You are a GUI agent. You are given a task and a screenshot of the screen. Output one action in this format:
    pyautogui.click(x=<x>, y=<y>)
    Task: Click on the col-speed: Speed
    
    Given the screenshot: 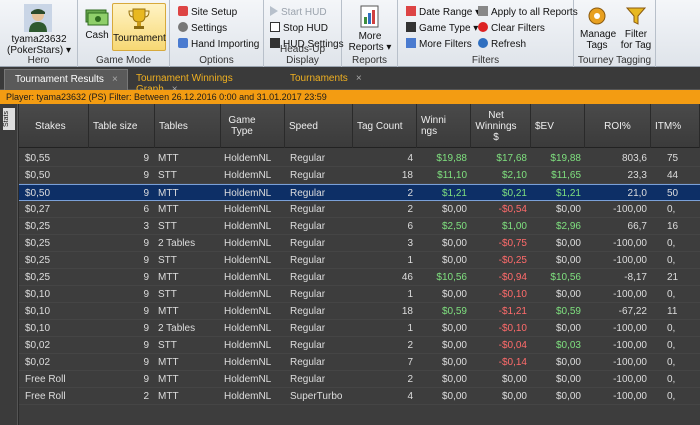 What is the action you would take?
    pyautogui.click(x=319, y=126)
    